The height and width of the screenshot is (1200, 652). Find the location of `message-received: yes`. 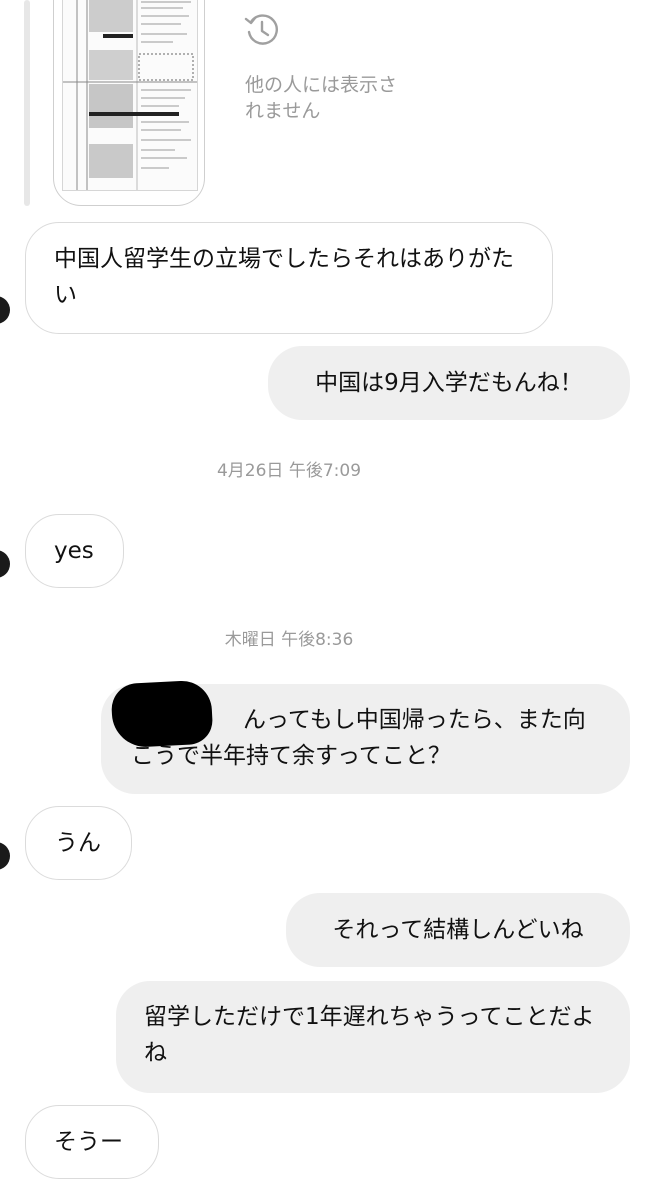

message-received: yes is located at coordinates (74, 551).